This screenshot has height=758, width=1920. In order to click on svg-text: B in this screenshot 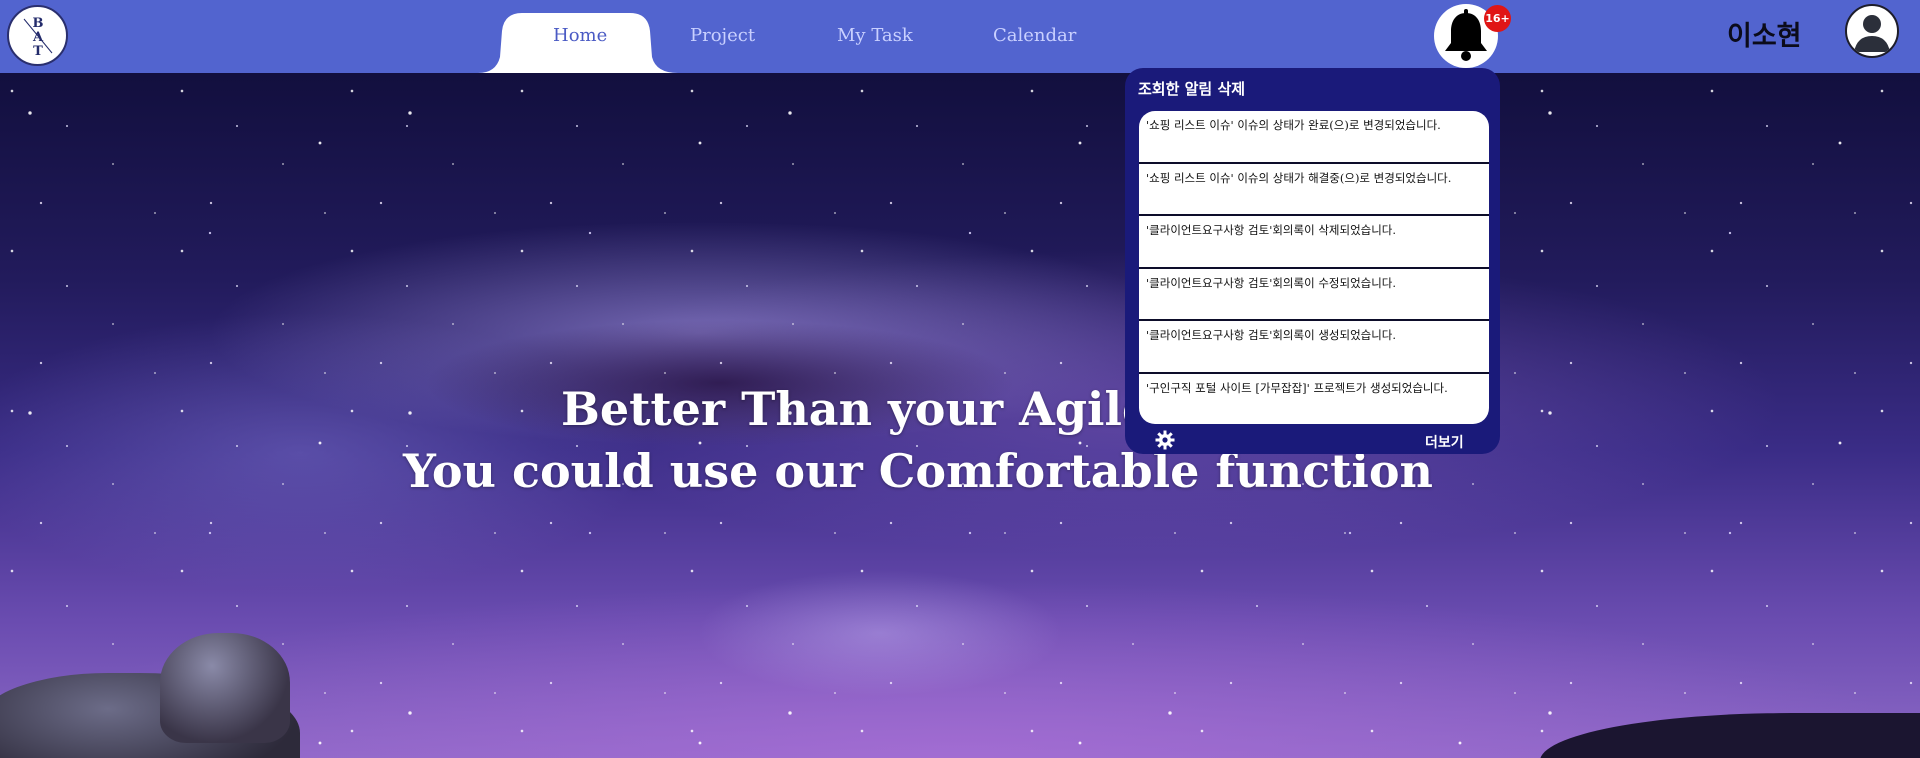, I will do `click(37, 23)`.